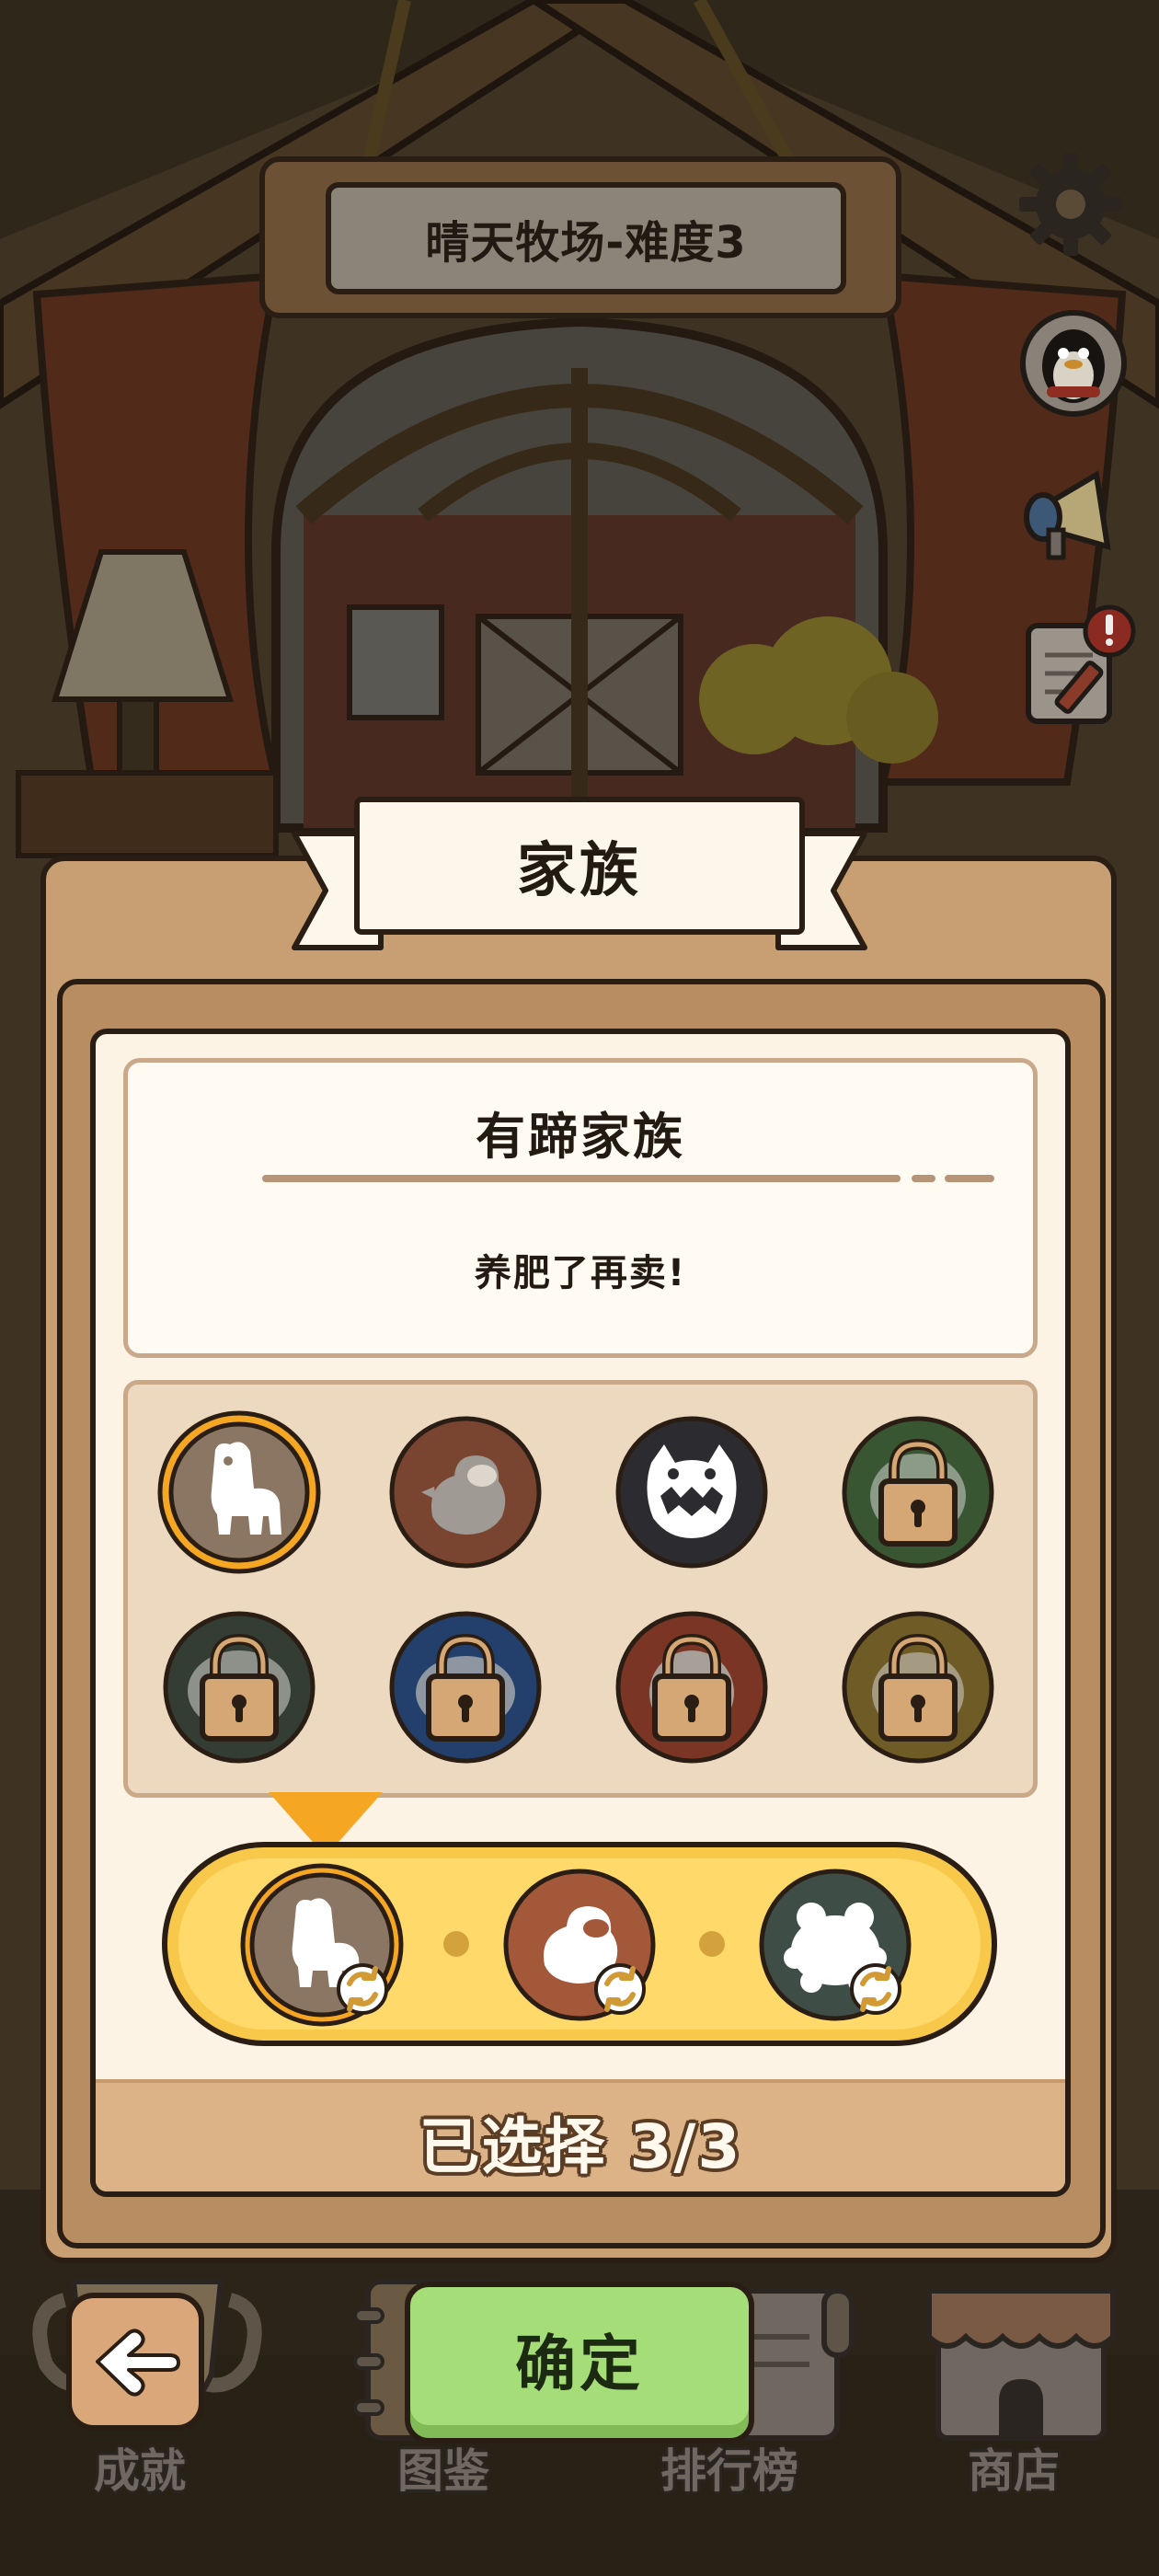  Describe the element at coordinates (465, 1687) in the screenshot. I see `family-token-blue-locked` at that location.